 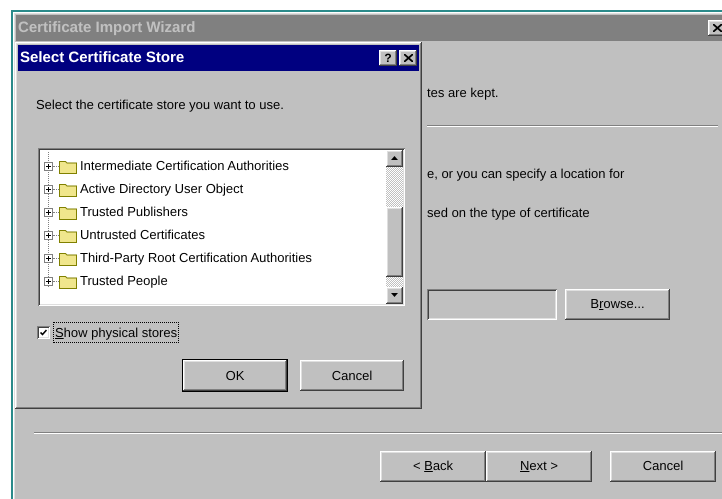 I want to click on store-item: Active Directory User Object, so click(x=162, y=189).